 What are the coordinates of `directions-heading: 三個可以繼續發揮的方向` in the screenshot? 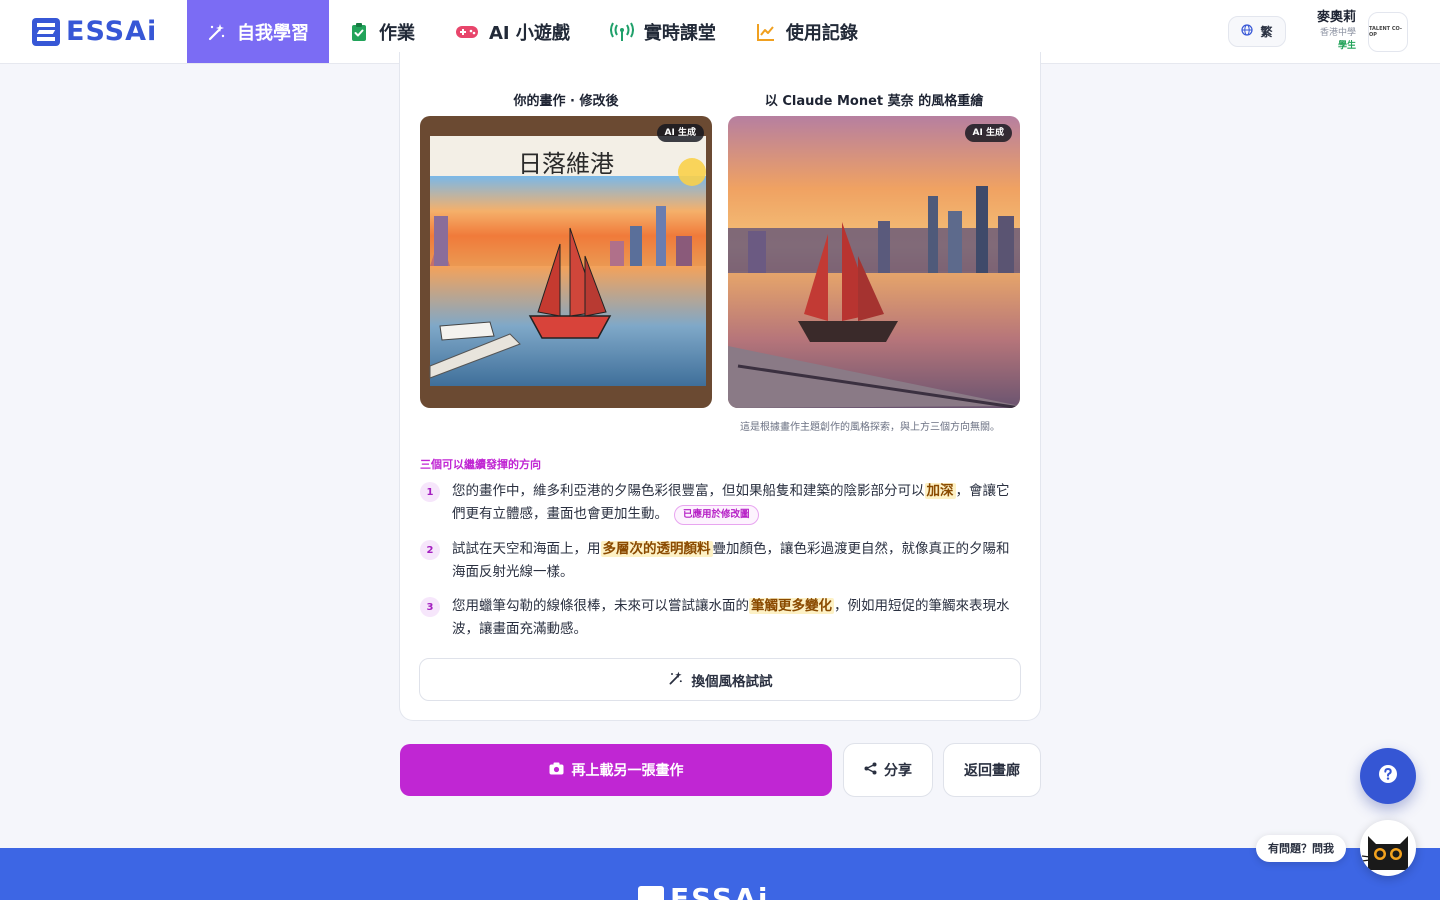 It's located at (480, 464).